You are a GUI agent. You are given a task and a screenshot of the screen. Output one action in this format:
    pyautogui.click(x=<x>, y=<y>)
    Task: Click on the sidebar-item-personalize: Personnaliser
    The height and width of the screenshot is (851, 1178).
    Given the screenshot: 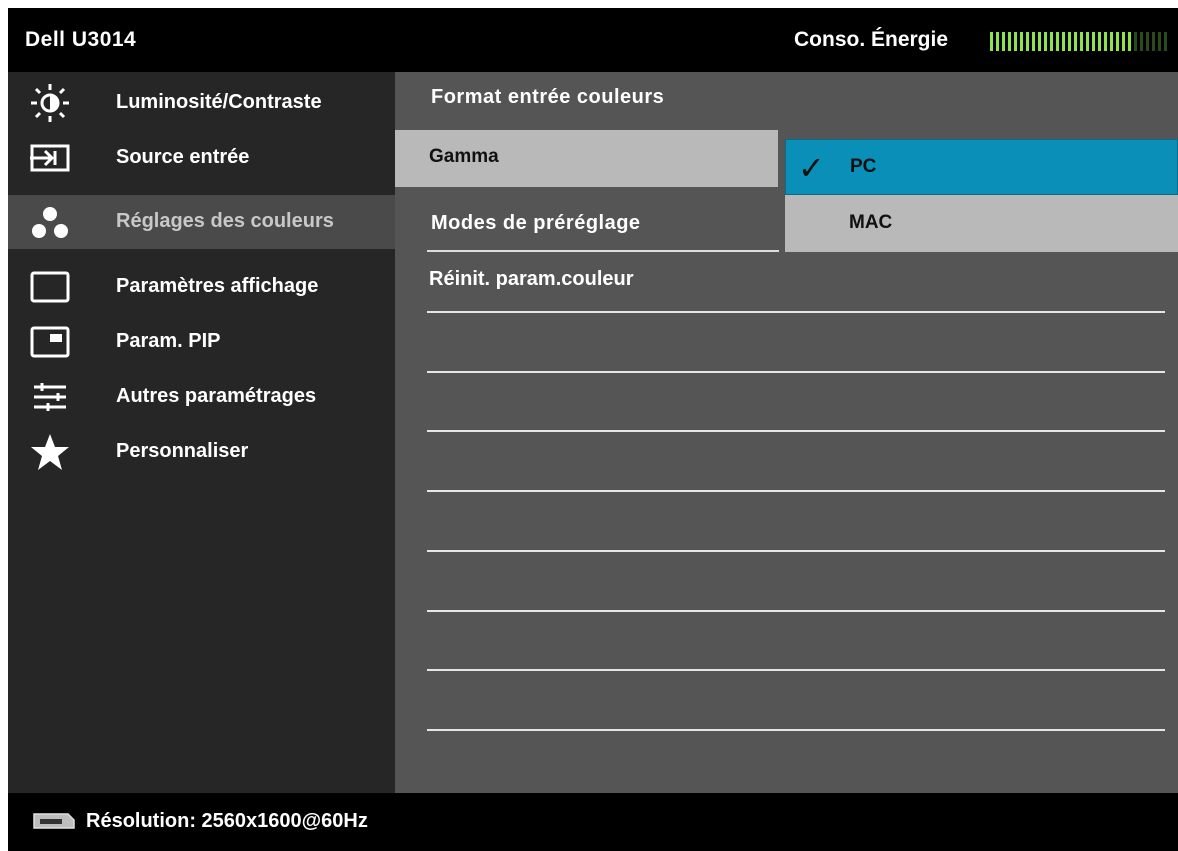 What is the action you would take?
    pyautogui.click(x=201, y=452)
    